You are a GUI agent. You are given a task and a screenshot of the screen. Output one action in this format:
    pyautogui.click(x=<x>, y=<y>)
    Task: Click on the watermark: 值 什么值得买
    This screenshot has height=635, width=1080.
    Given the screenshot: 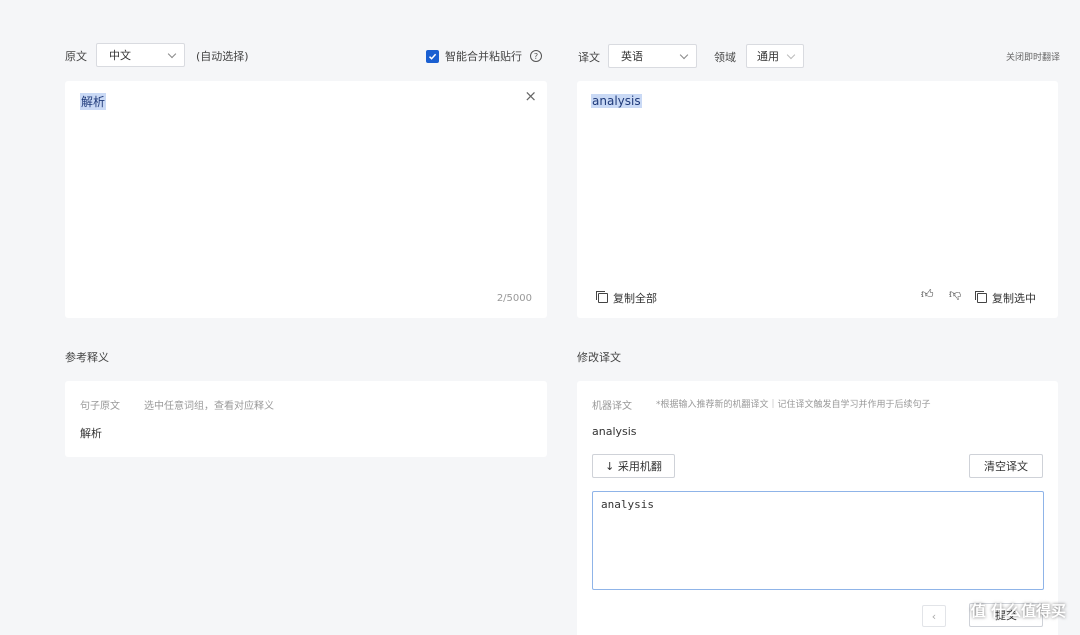 What is the action you would take?
    pyautogui.click(x=1018, y=610)
    